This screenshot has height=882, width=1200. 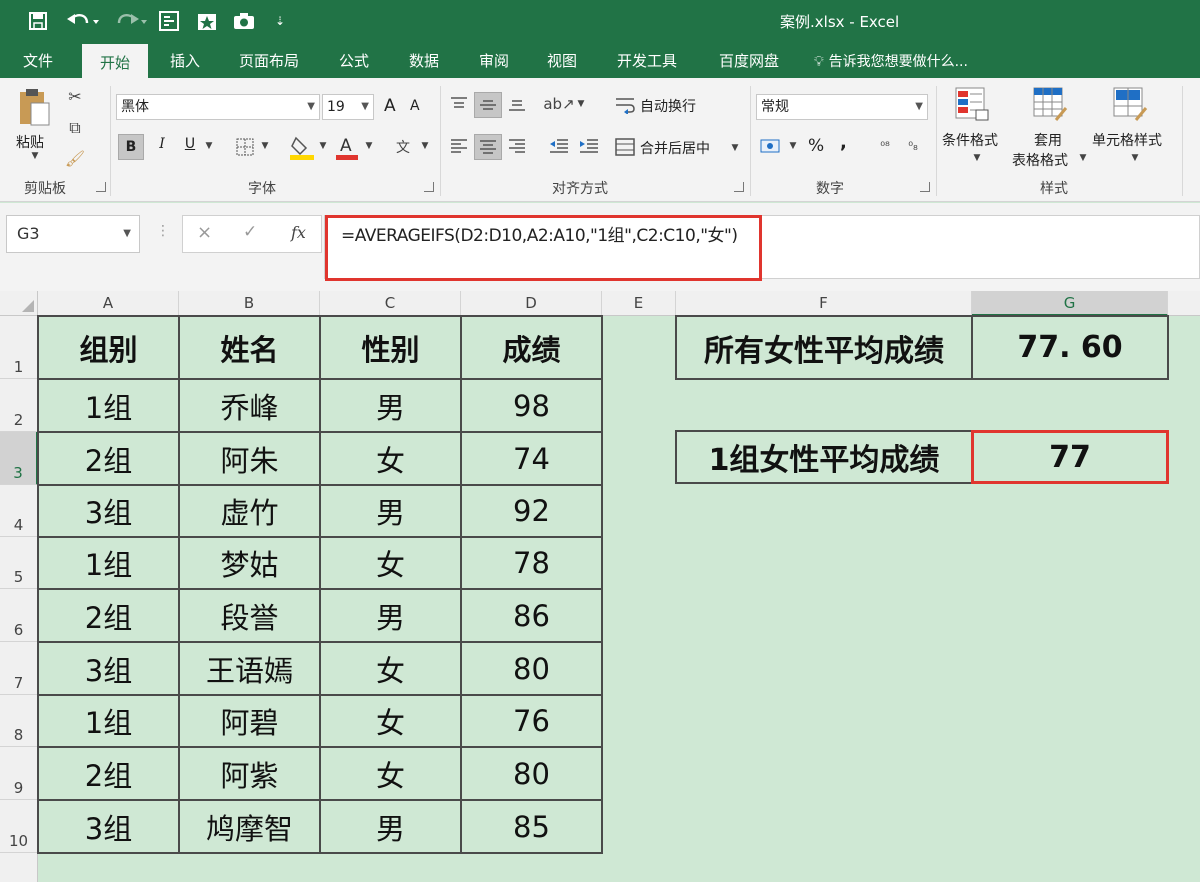 I want to click on row-header-8: 8, so click(x=19, y=721).